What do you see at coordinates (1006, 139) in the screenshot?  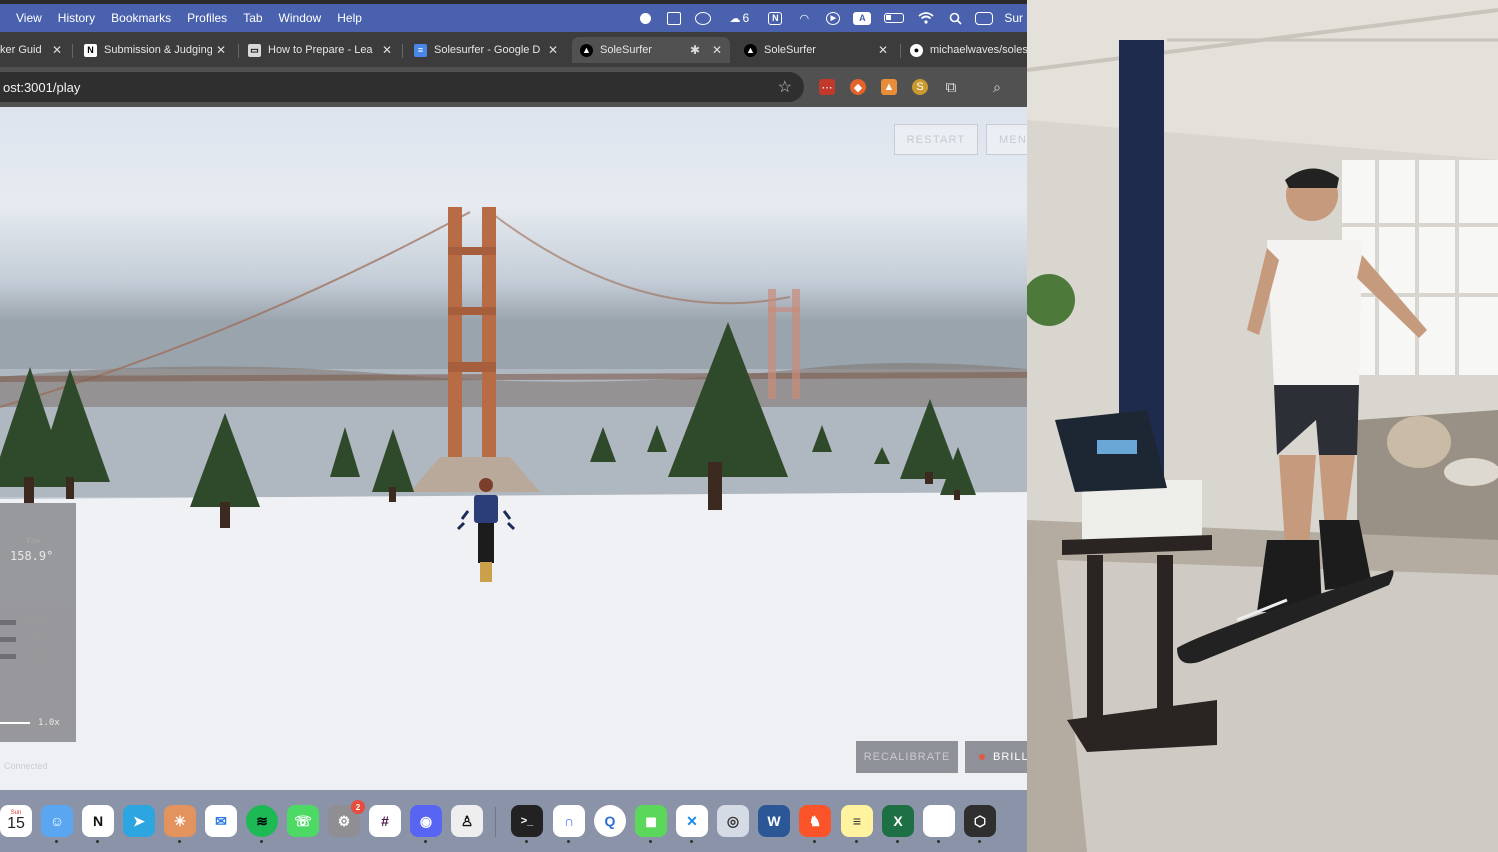 I see `menu-button: MEN` at bounding box center [1006, 139].